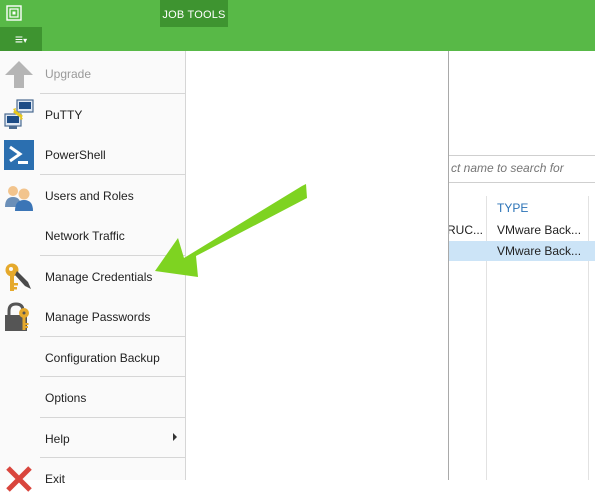  What do you see at coordinates (19, 74) in the screenshot?
I see `upgrade-arrow-icon` at bounding box center [19, 74].